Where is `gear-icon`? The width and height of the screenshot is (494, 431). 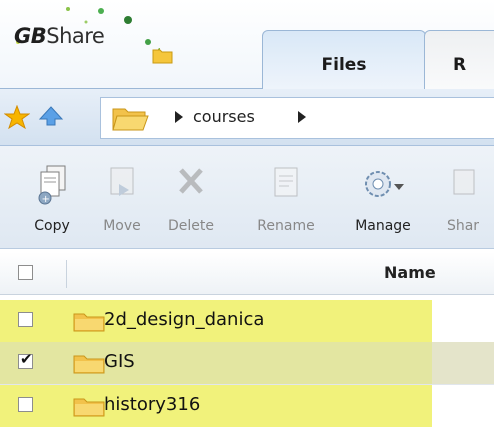 gear-icon is located at coordinates (384, 184).